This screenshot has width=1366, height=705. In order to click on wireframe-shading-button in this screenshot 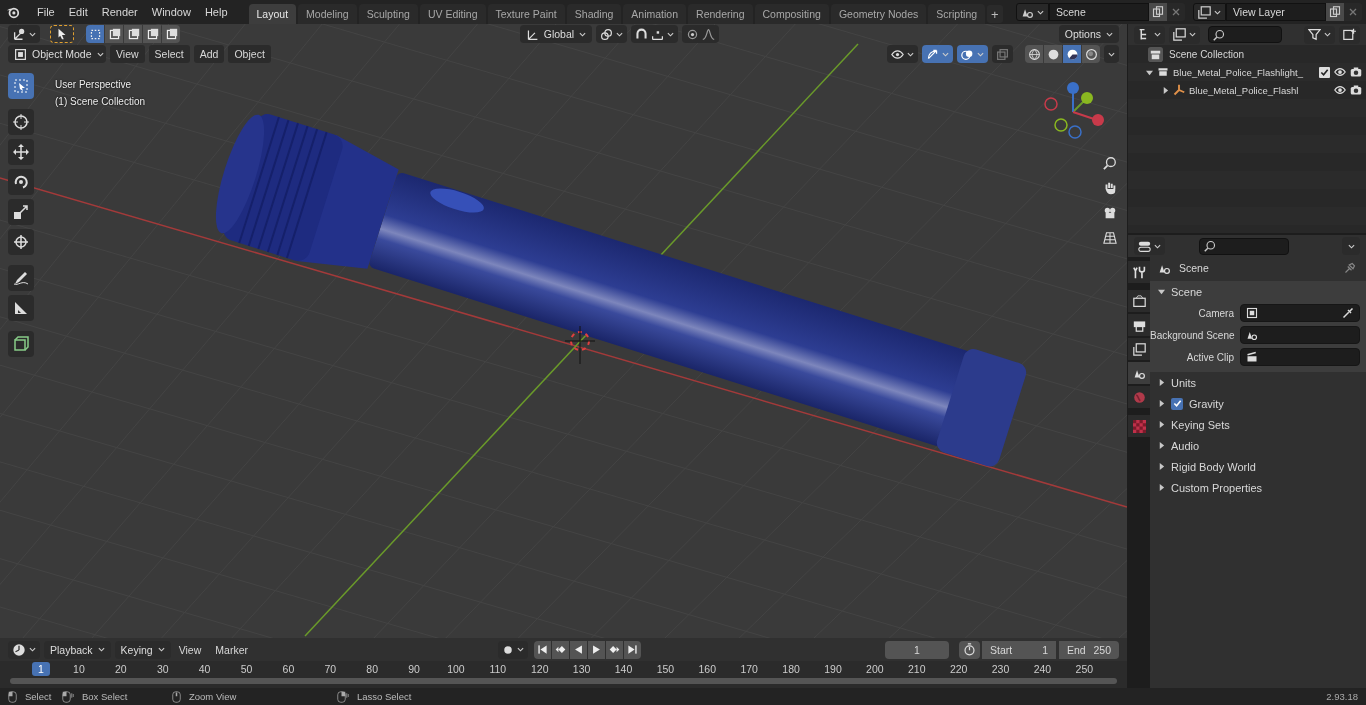, I will do `click(1034, 54)`.